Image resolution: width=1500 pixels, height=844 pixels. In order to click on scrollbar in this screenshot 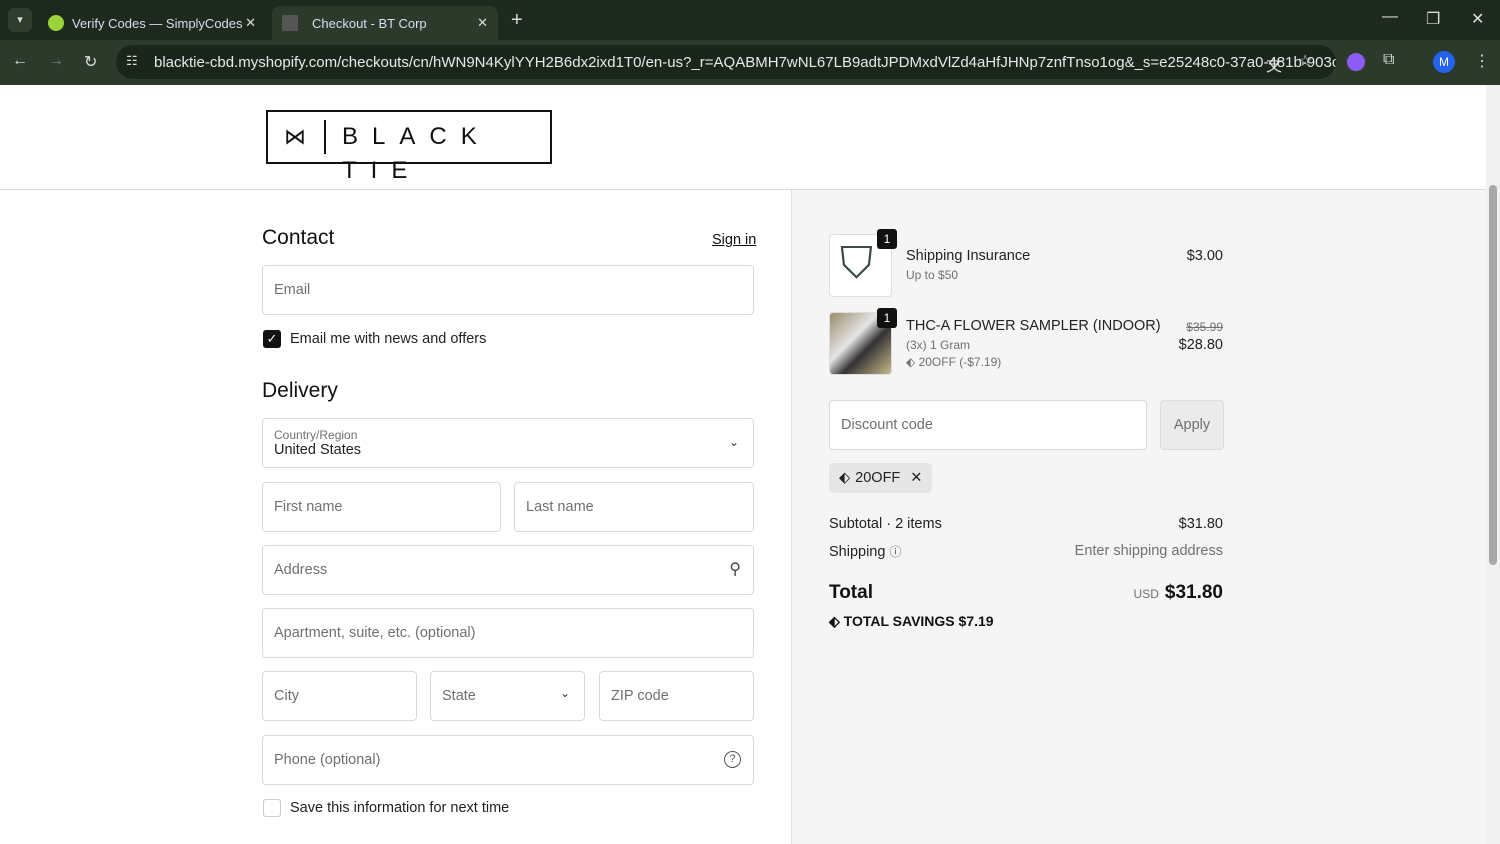, I will do `click(1493, 464)`.